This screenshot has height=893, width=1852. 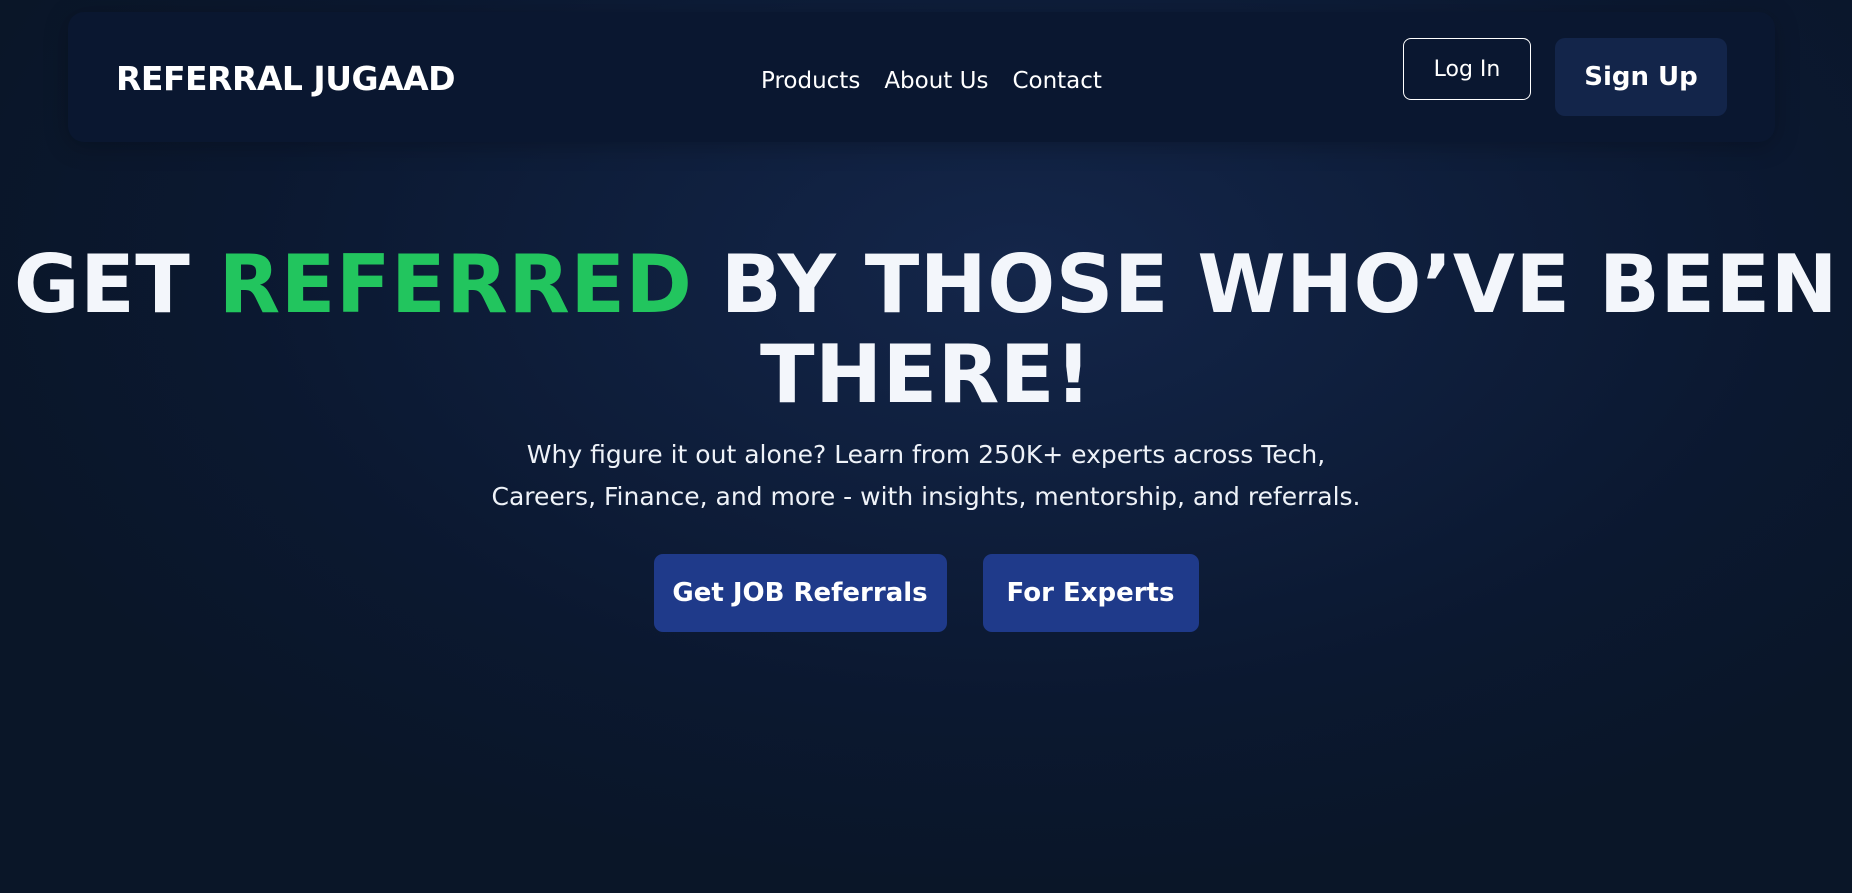 What do you see at coordinates (286, 79) in the screenshot?
I see `brand-logo-text: REFERRAL JUGAAD` at bounding box center [286, 79].